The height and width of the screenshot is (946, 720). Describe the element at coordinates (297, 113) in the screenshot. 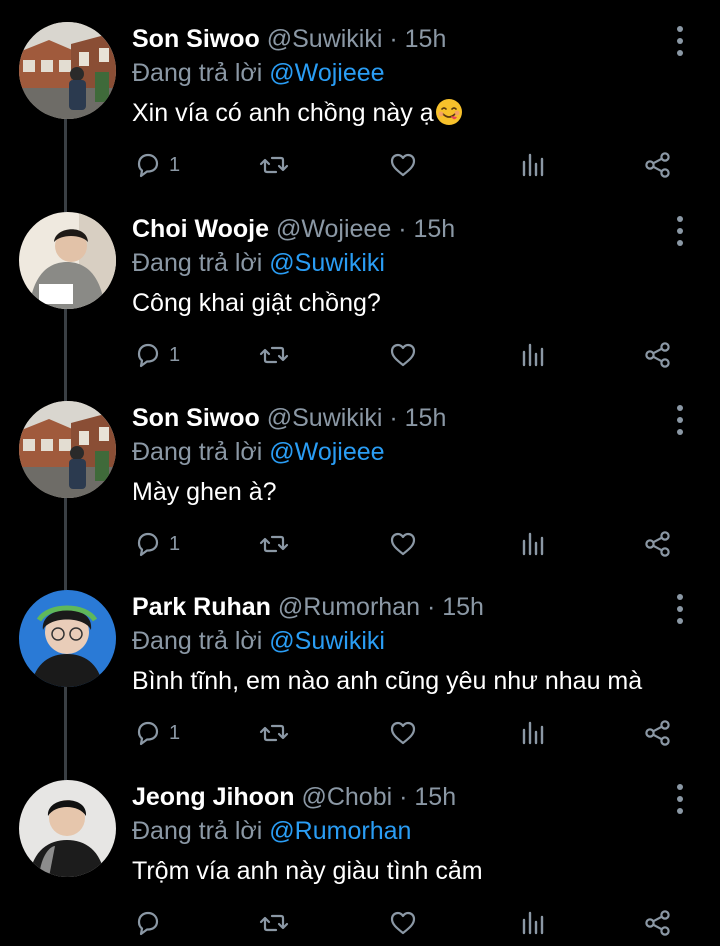

I see `tweet-text: Xin vía có anh chồng này ạ` at that location.